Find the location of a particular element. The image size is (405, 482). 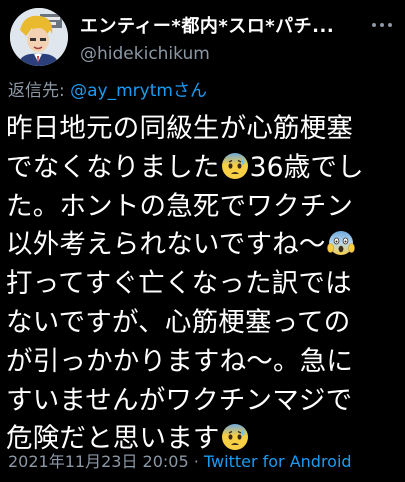

reply-prefix: 返信先: is located at coordinates (39, 91).